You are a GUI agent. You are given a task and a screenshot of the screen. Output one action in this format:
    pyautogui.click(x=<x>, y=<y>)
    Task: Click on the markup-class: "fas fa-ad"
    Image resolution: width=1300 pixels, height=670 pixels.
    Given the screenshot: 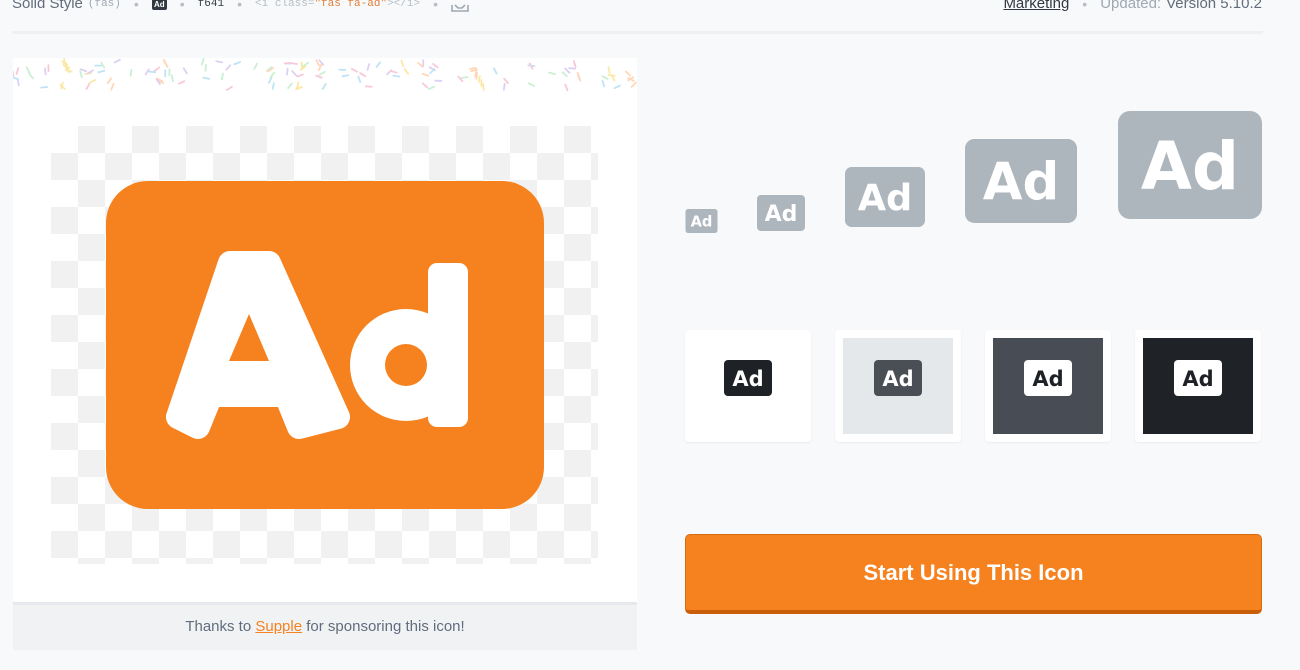 What is the action you would take?
    pyautogui.click(x=351, y=5)
    